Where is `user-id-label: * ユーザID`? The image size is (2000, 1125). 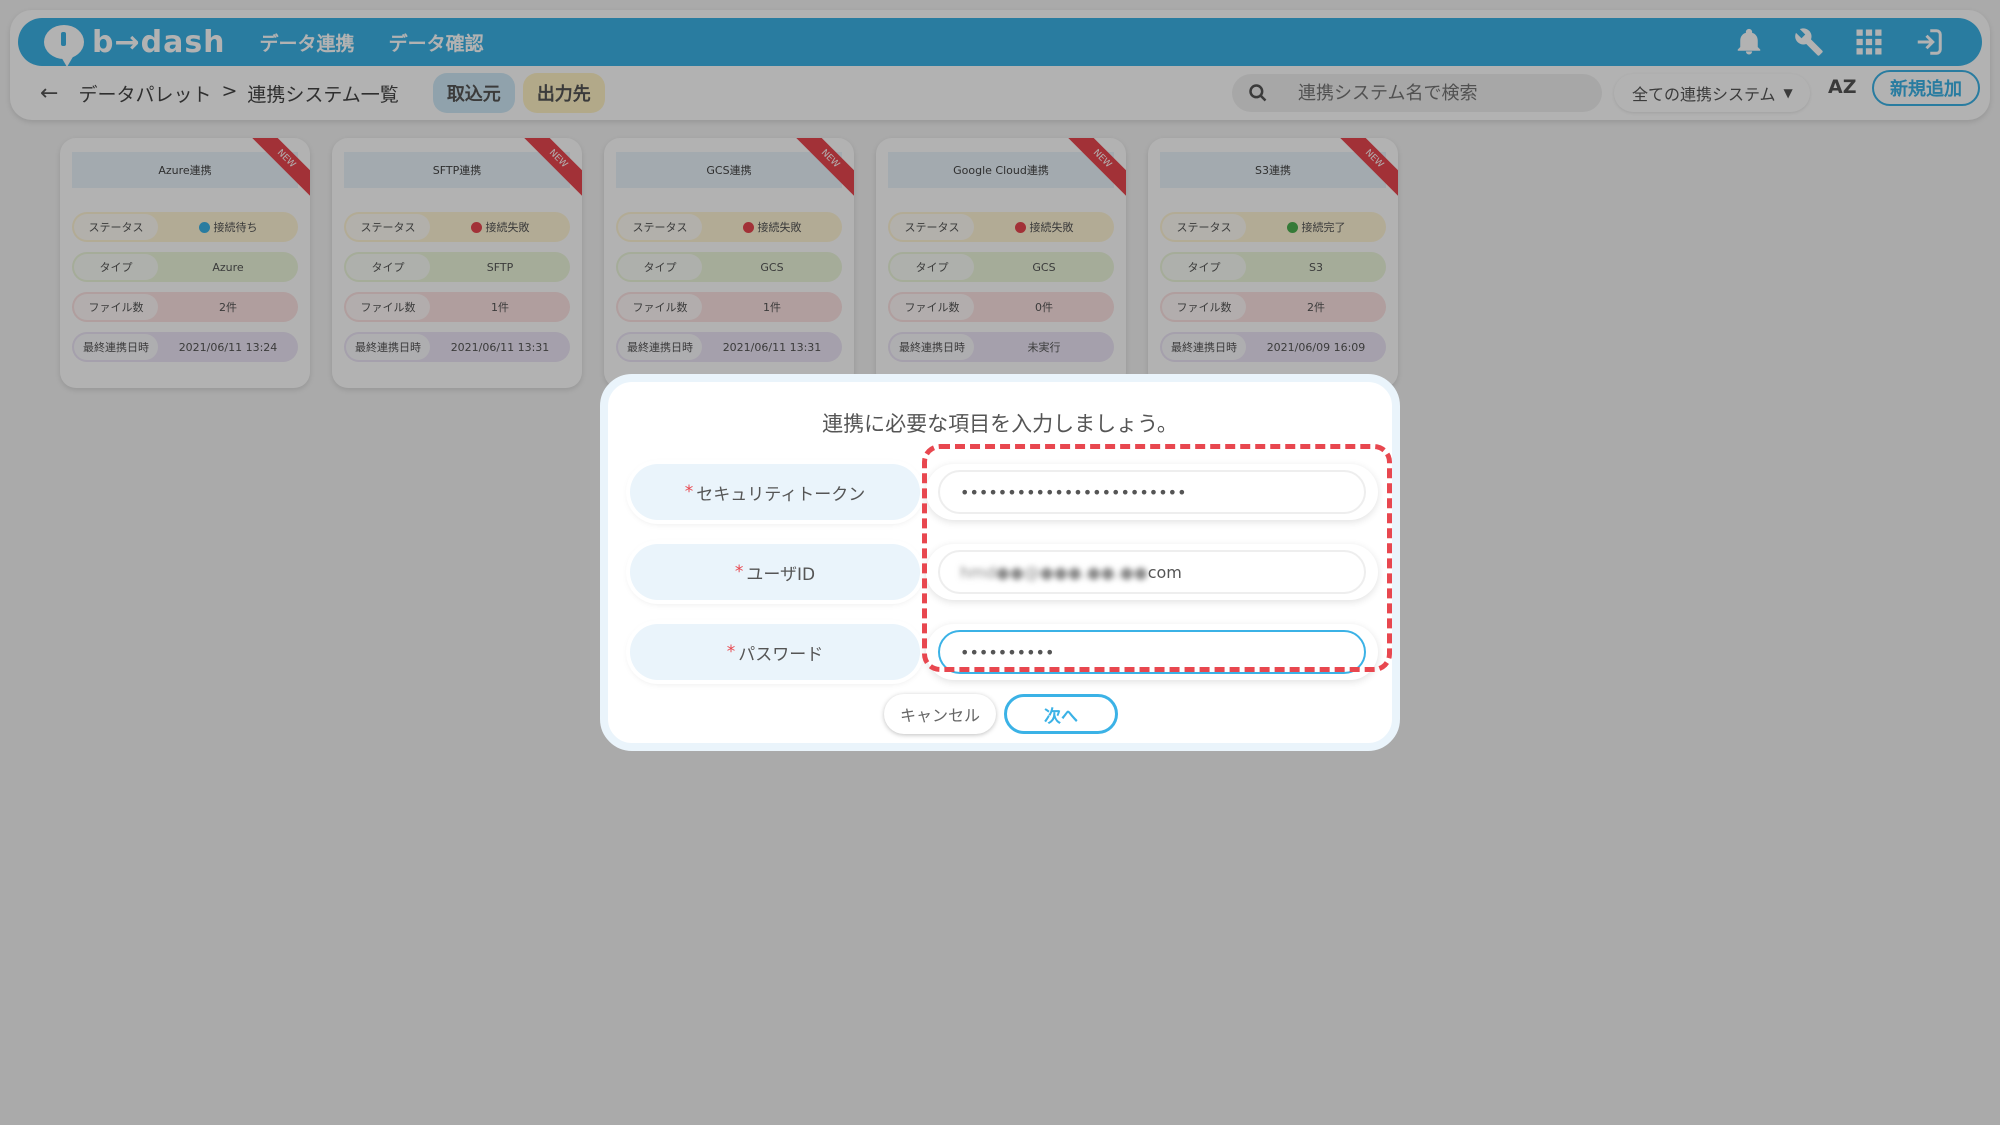 user-id-label: * ユーザID is located at coordinates (775, 572).